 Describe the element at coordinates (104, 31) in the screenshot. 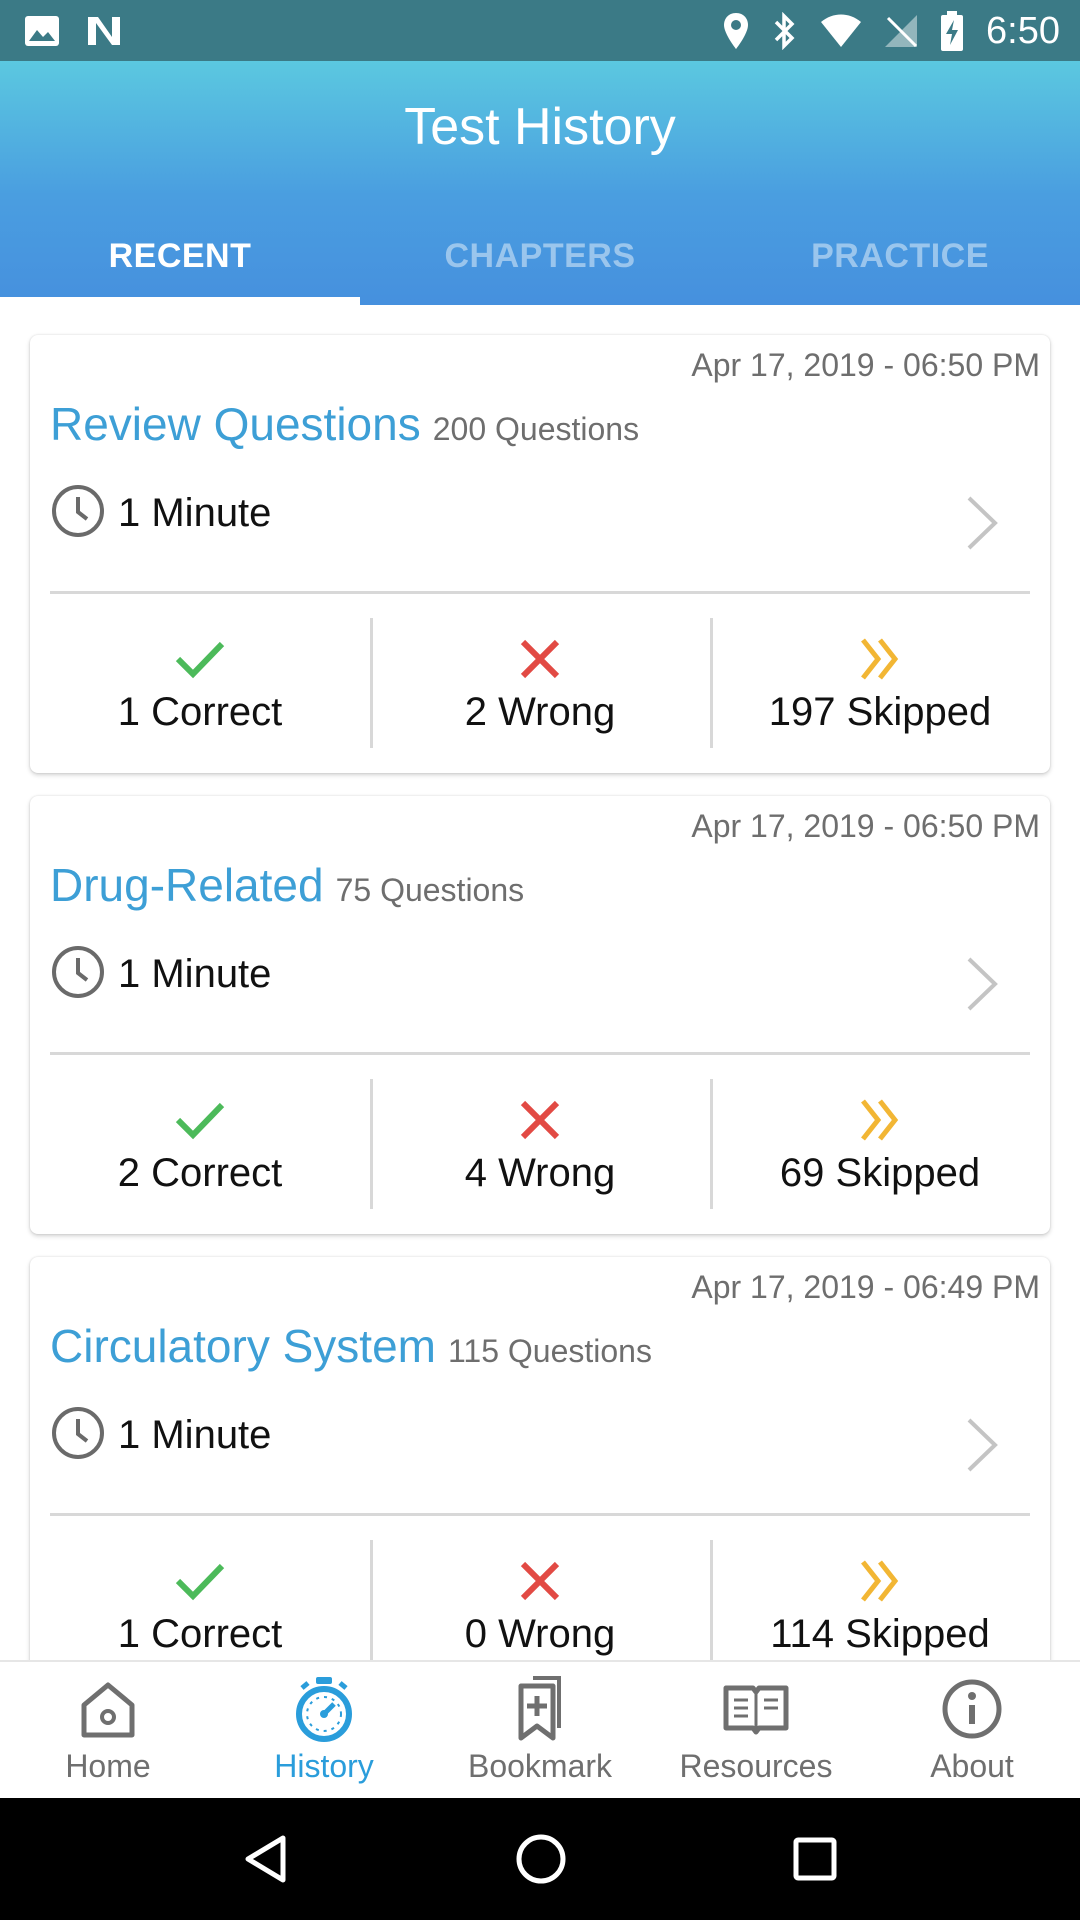

I see `n-icon` at that location.